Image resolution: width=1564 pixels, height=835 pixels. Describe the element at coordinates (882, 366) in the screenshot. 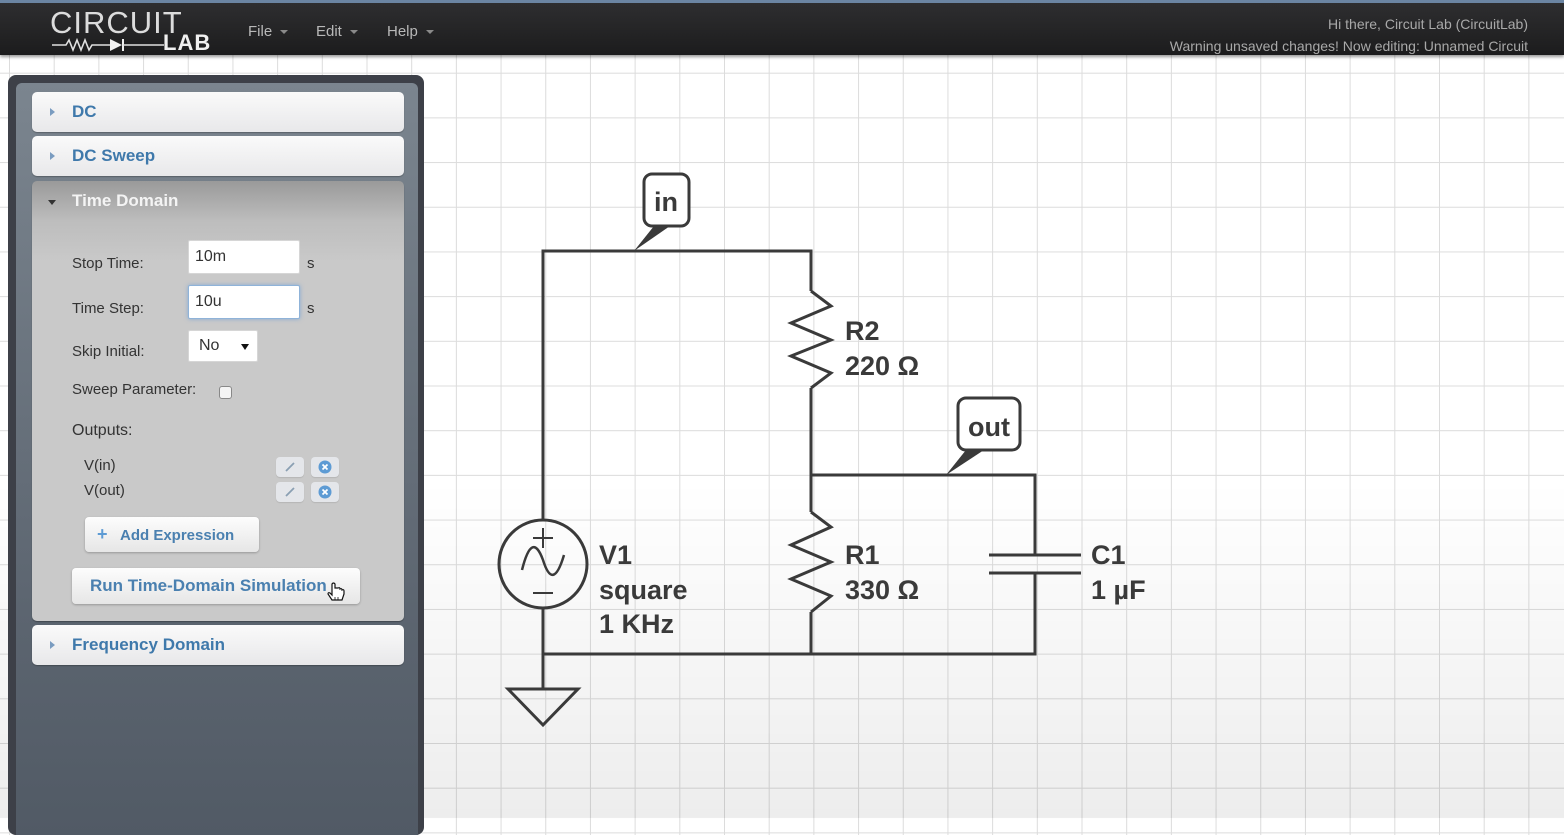

I see `r2-value: 220 Ω` at that location.